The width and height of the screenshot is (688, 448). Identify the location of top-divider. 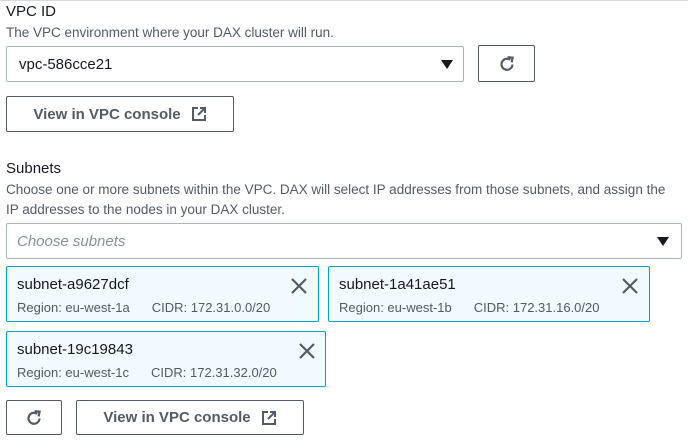
(344, 0).